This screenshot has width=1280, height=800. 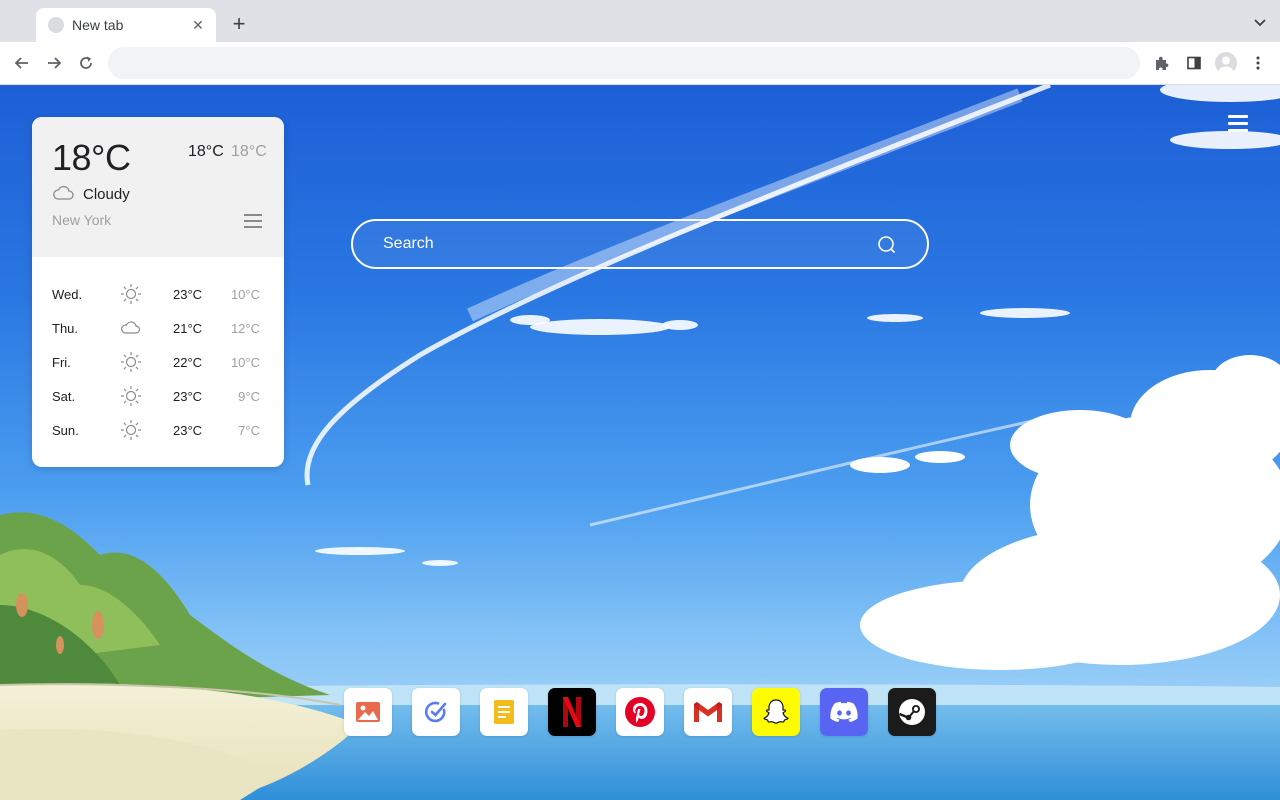 What do you see at coordinates (61, 362) in the screenshot?
I see `forecast-day: Fri.` at bounding box center [61, 362].